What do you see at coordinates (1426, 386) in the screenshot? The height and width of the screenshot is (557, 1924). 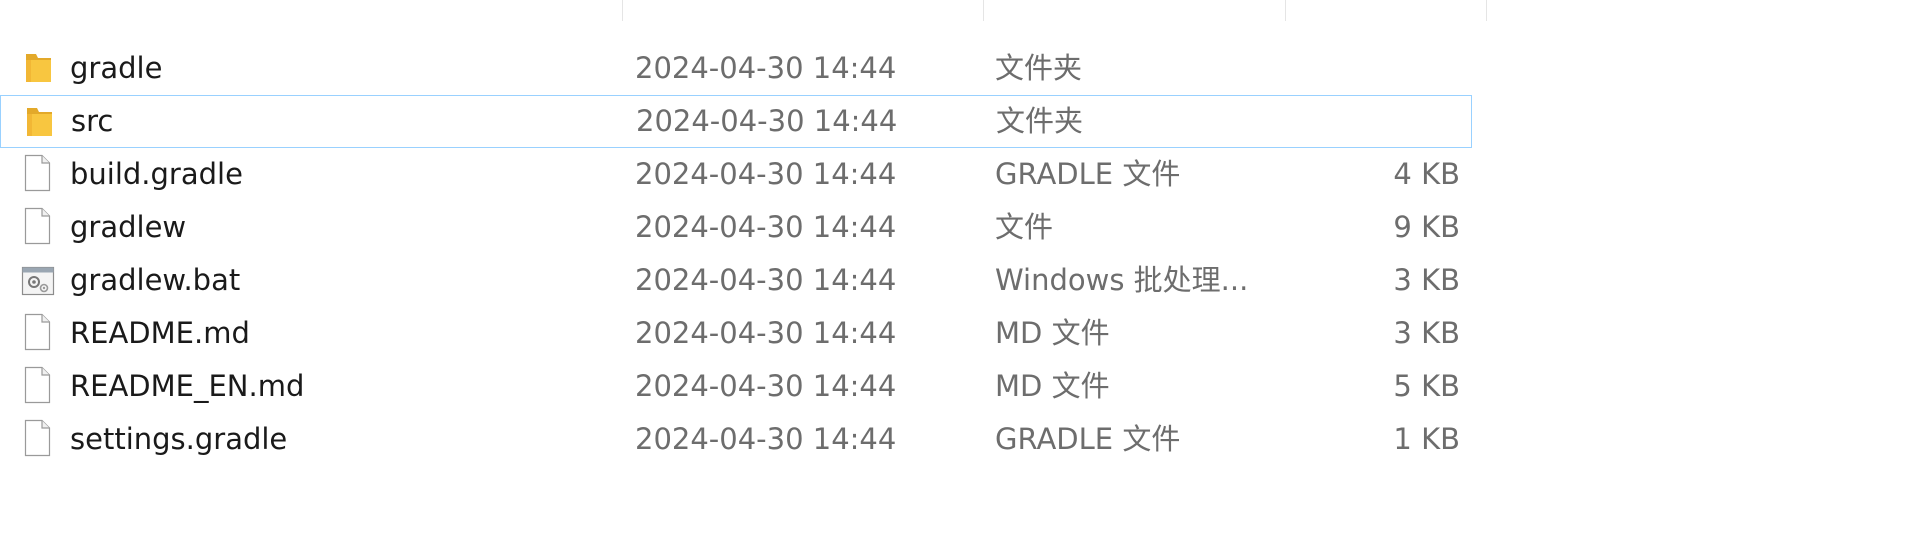 I see `file-size: 5 KB` at bounding box center [1426, 386].